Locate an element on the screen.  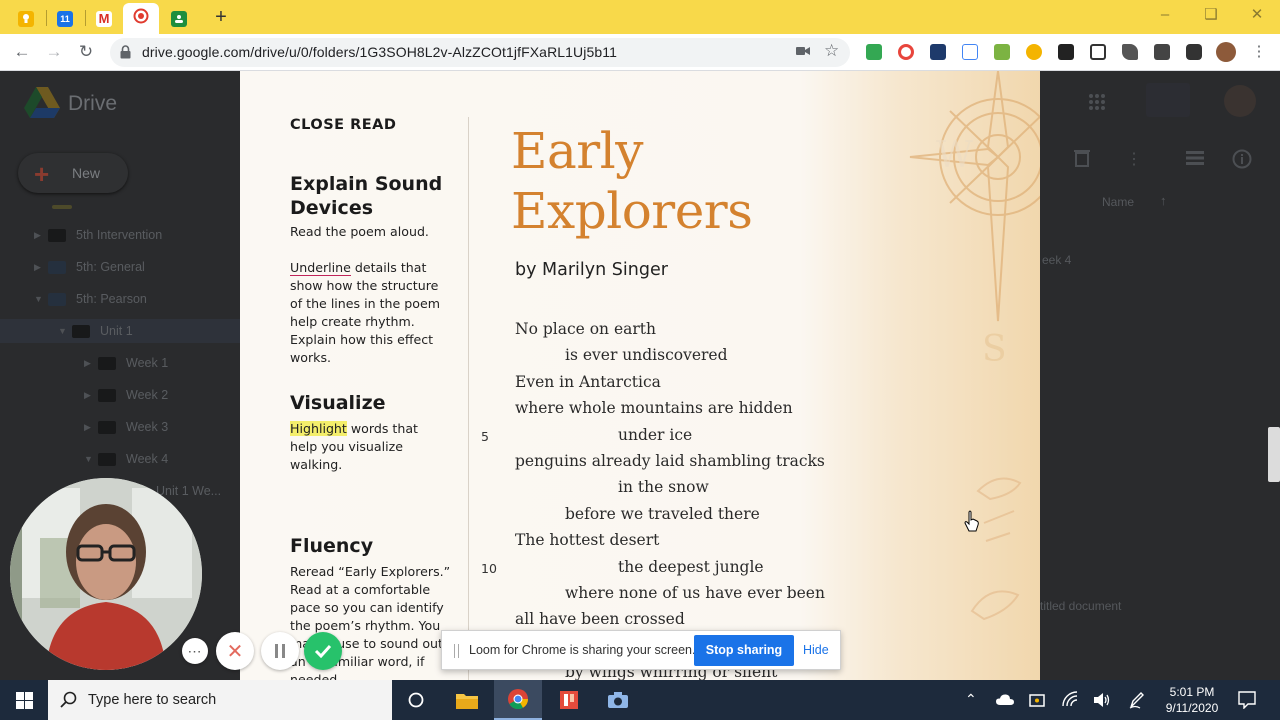
file-name-week4: eek 4 is located at coordinates (1056, 260).